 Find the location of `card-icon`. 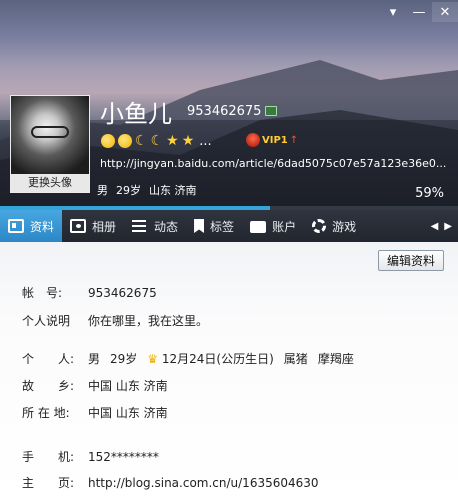

card-icon is located at coordinates (16, 226).